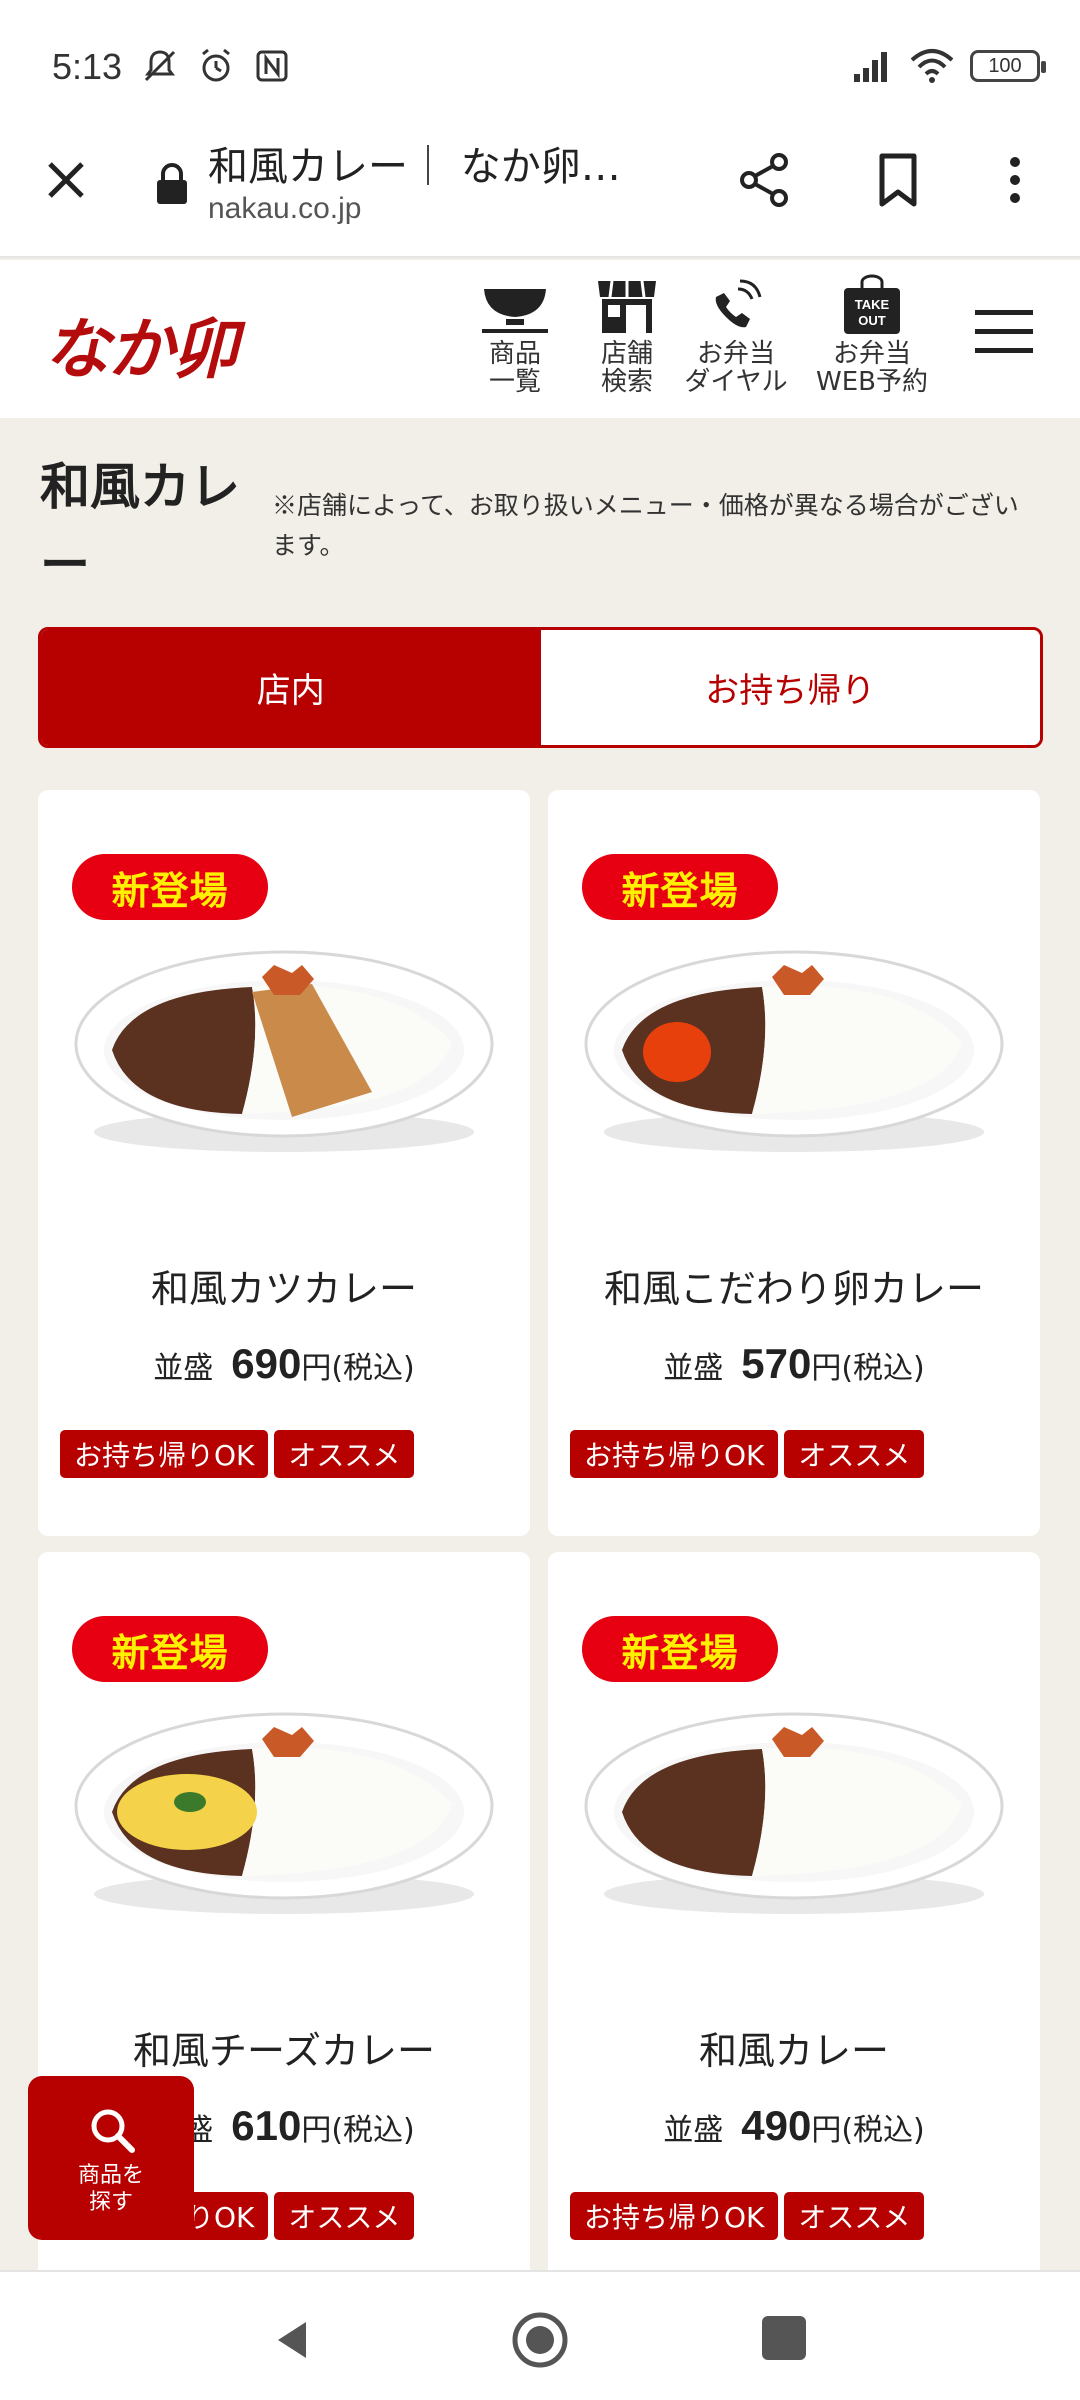 The image size is (1080, 2400). I want to click on search-icon, so click(113, 2131).